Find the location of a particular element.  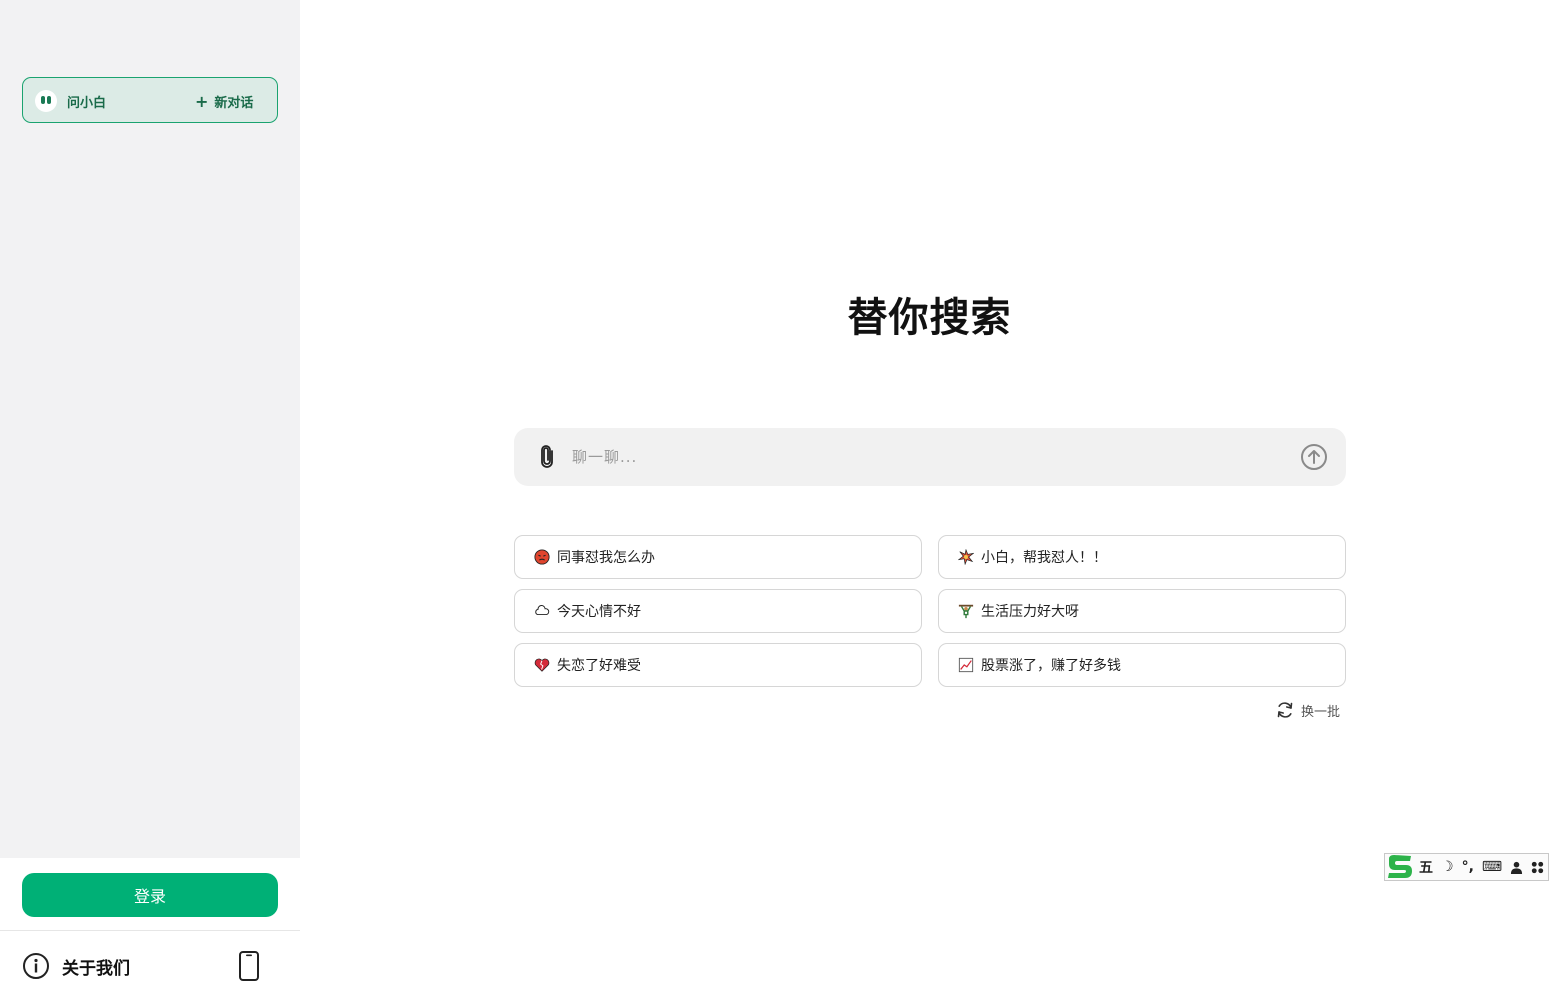

about-us-label: 关于我们 is located at coordinates (96, 968).